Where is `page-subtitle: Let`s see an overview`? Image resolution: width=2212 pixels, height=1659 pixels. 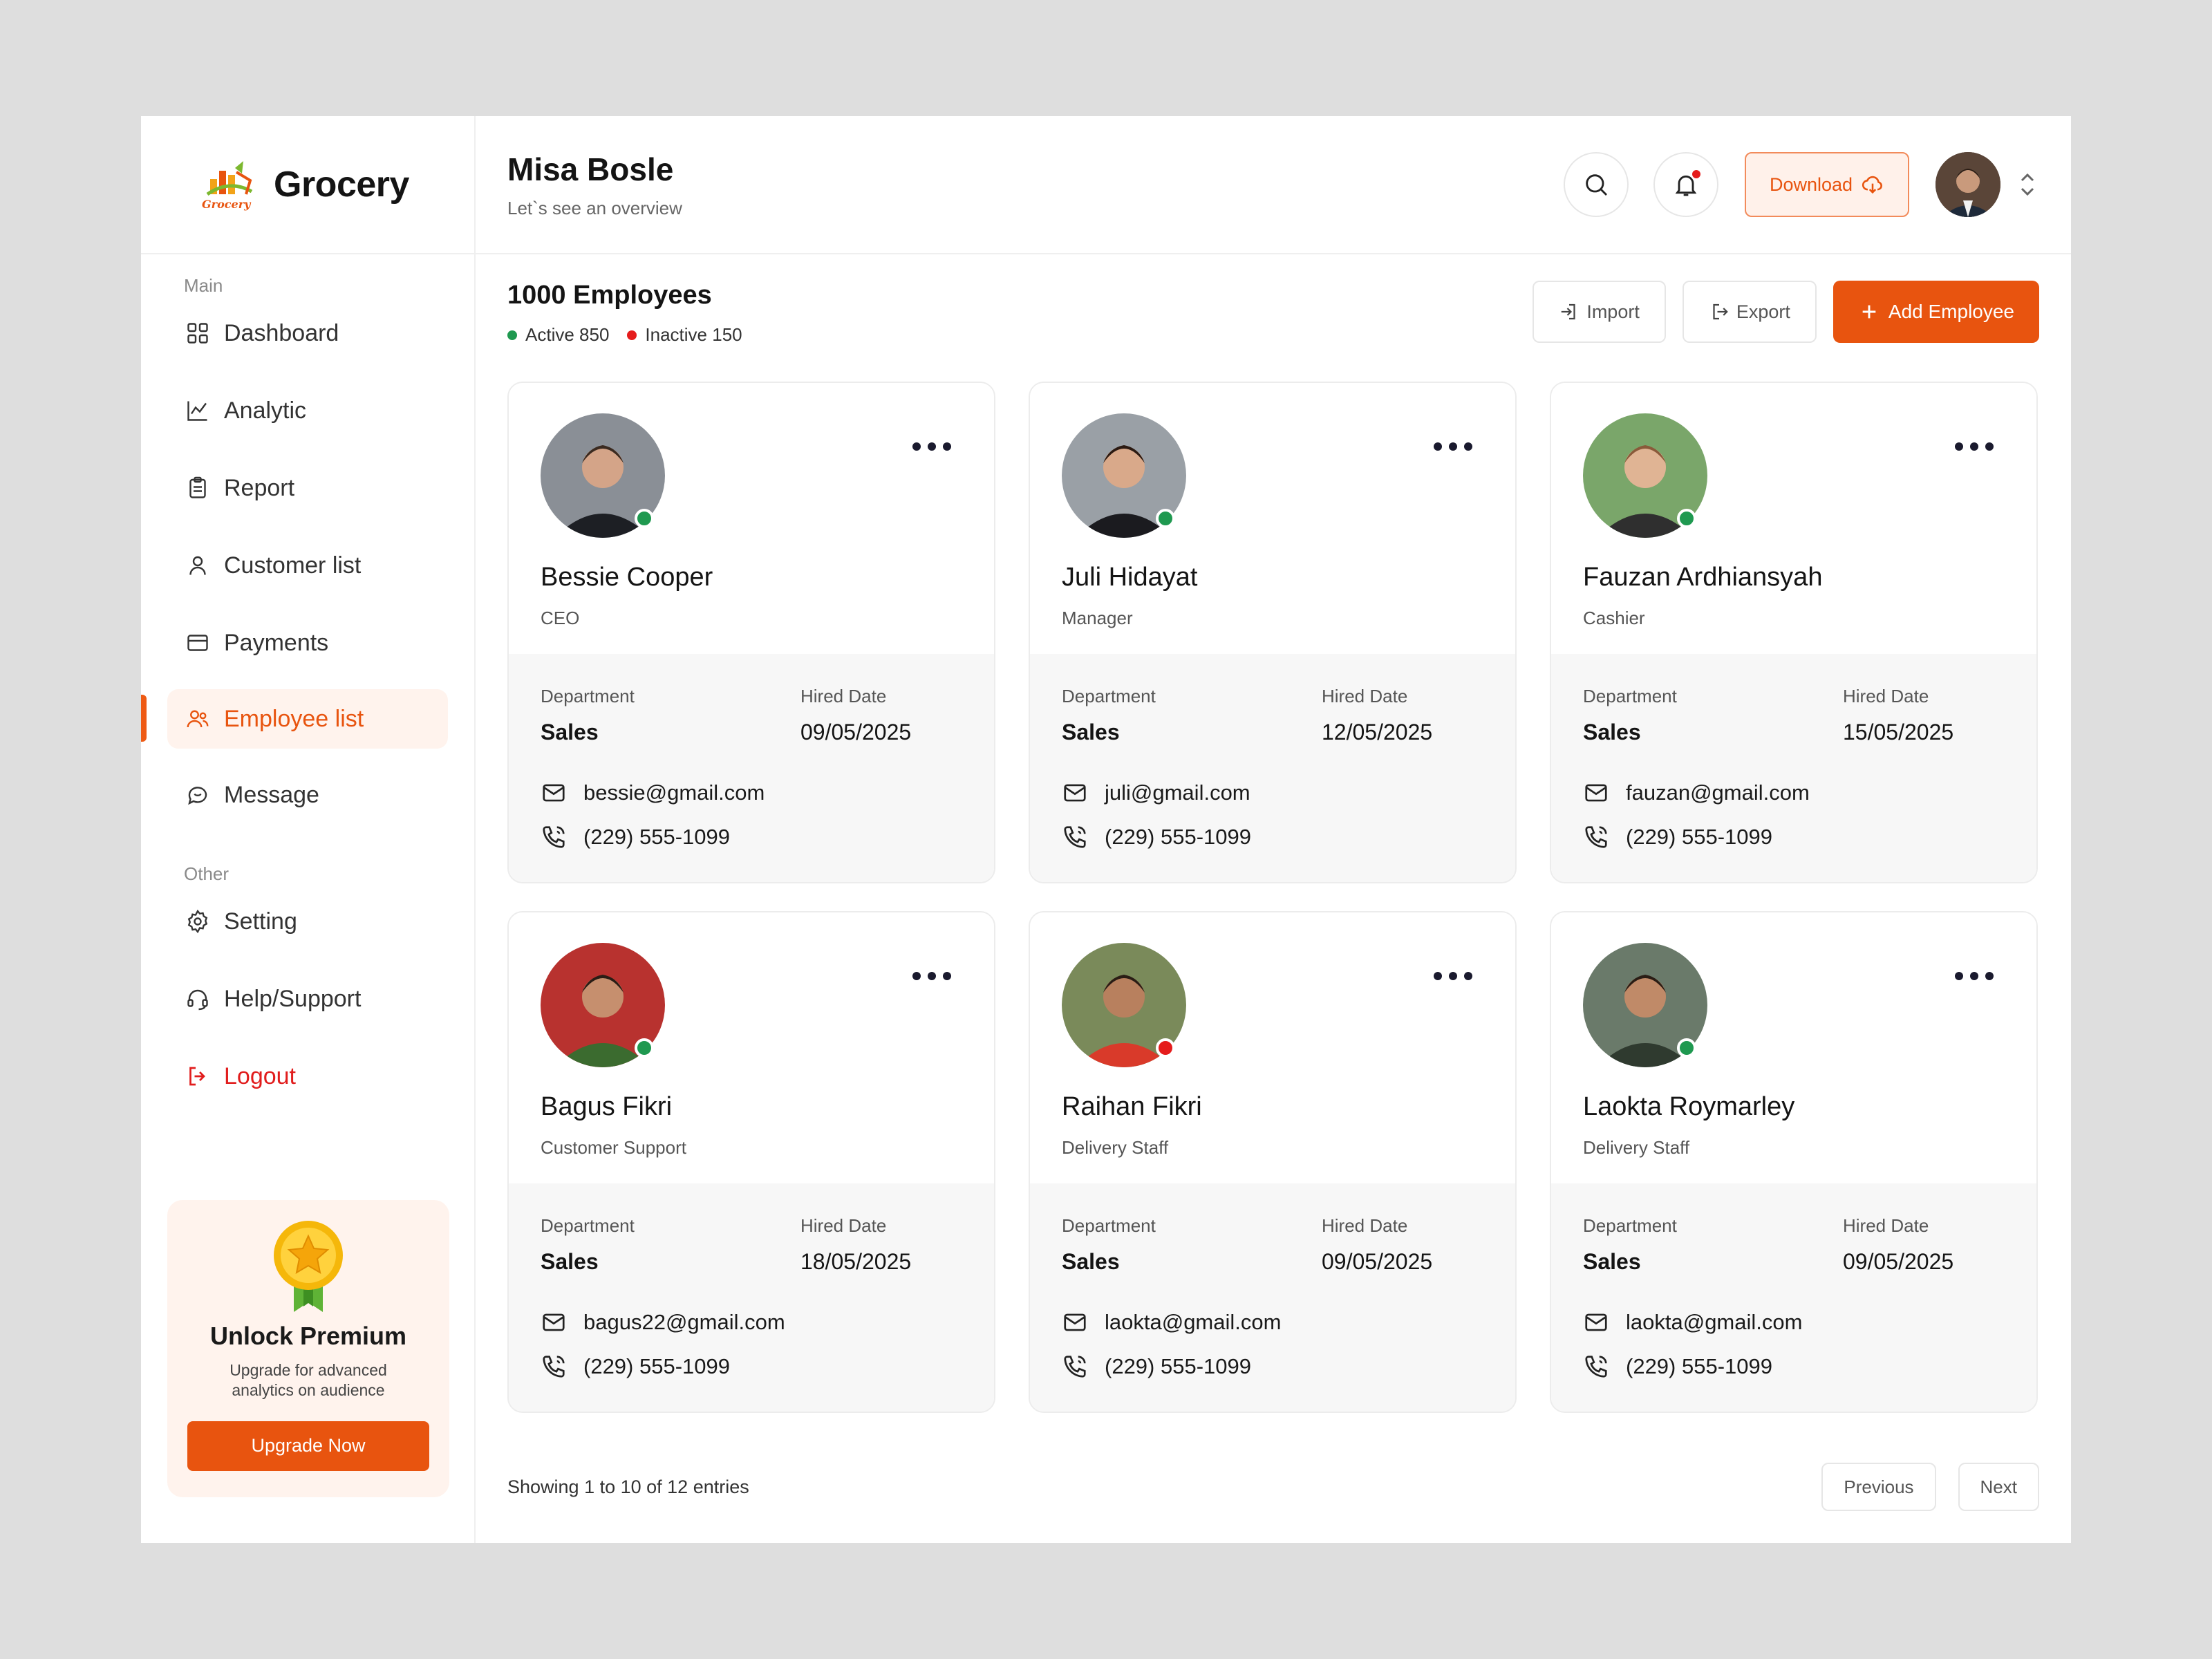
page-subtitle: Let`s see an overview is located at coordinates (595, 208).